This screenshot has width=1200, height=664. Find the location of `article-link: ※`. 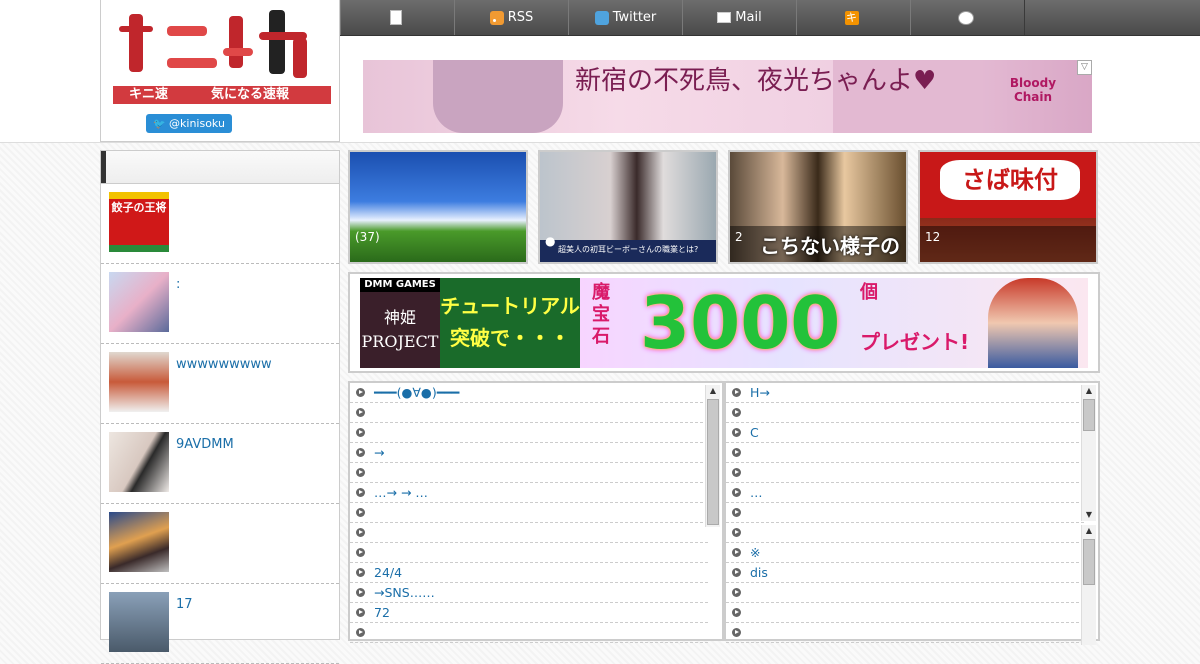

article-link: ※ is located at coordinates (755, 553).